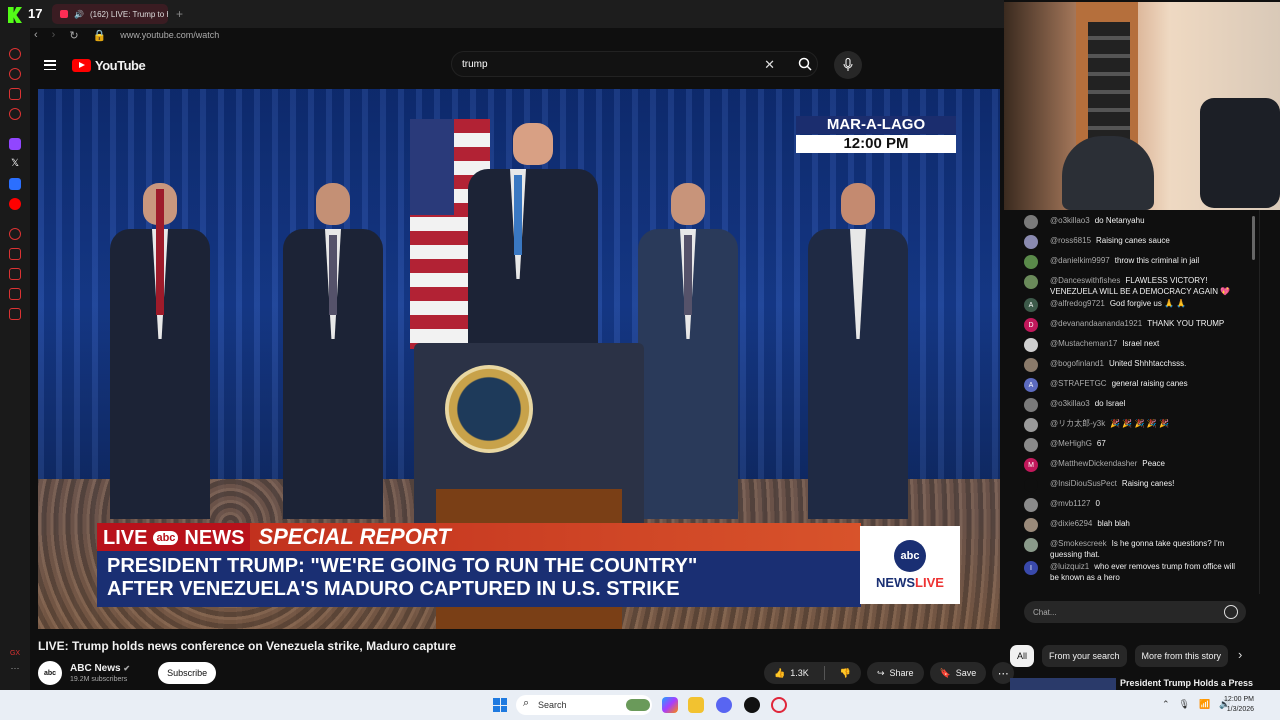 This screenshot has height=720, width=1280. What do you see at coordinates (1204, 704) in the screenshot?
I see `wifi-icon: 📶` at bounding box center [1204, 704].